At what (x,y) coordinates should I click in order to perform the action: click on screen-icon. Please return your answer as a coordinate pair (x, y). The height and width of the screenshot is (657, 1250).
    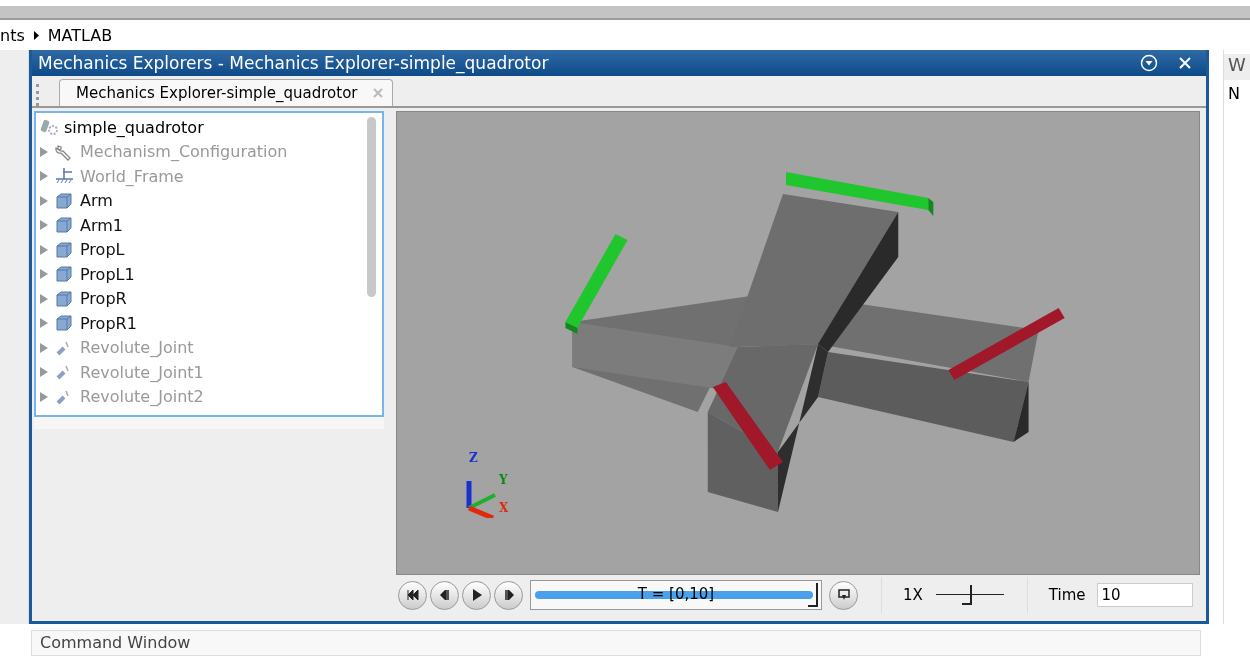
    Looking at the image, I should click on (843, 595).